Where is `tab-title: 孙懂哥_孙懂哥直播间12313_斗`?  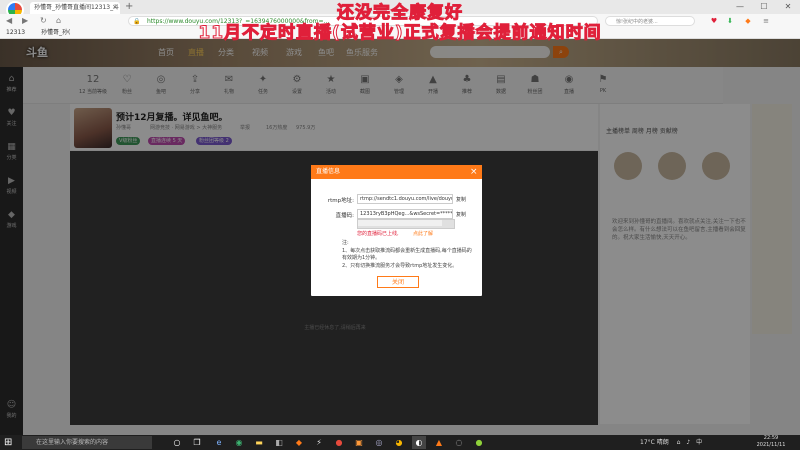
tab-title: 孙懂哥_孙懂哥直播间12313_斗 is located at coordinates (77, 7).